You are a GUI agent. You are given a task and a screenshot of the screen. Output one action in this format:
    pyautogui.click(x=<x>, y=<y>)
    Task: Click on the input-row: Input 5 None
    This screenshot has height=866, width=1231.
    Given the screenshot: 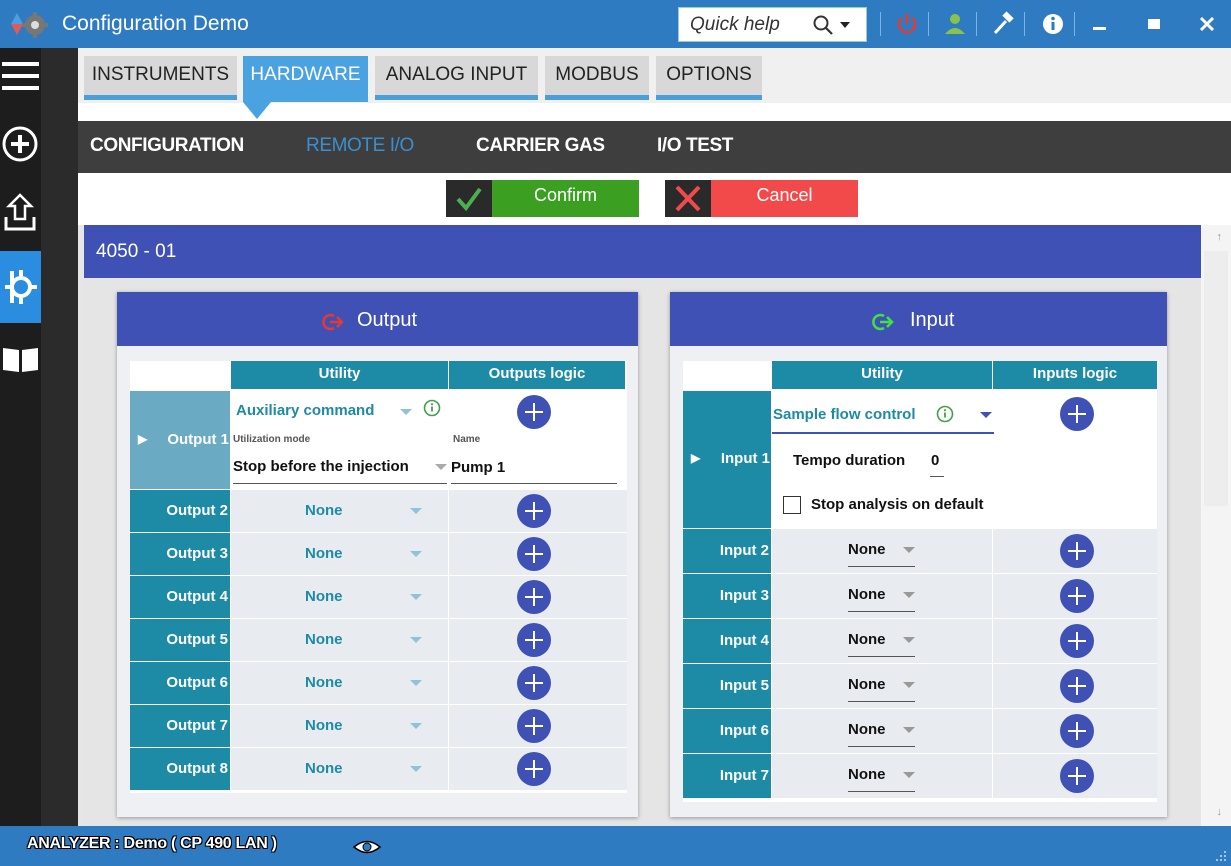 What is the action you would take?
    pyautogui.click(x=920, y=686)
    